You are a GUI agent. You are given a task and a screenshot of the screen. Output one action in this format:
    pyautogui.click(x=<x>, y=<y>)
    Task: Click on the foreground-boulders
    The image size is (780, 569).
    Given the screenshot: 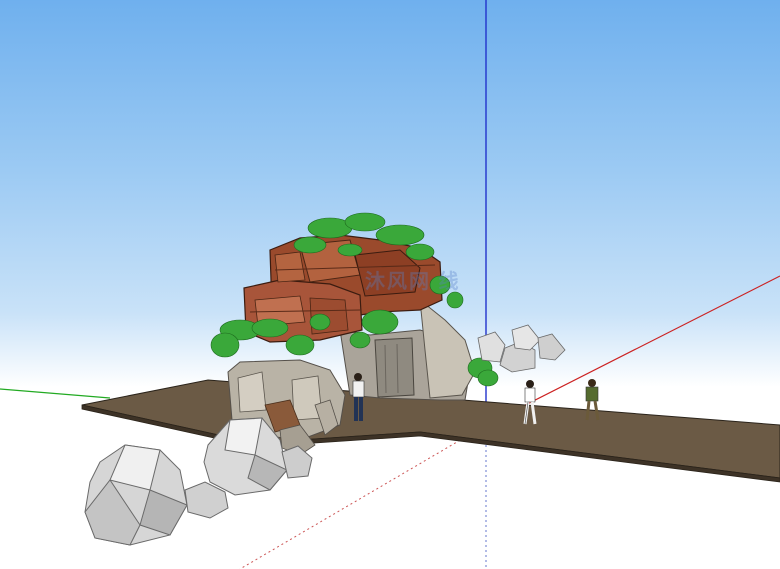 What is the action you would take?
    pyautogui.click(x=198, y=481)
    